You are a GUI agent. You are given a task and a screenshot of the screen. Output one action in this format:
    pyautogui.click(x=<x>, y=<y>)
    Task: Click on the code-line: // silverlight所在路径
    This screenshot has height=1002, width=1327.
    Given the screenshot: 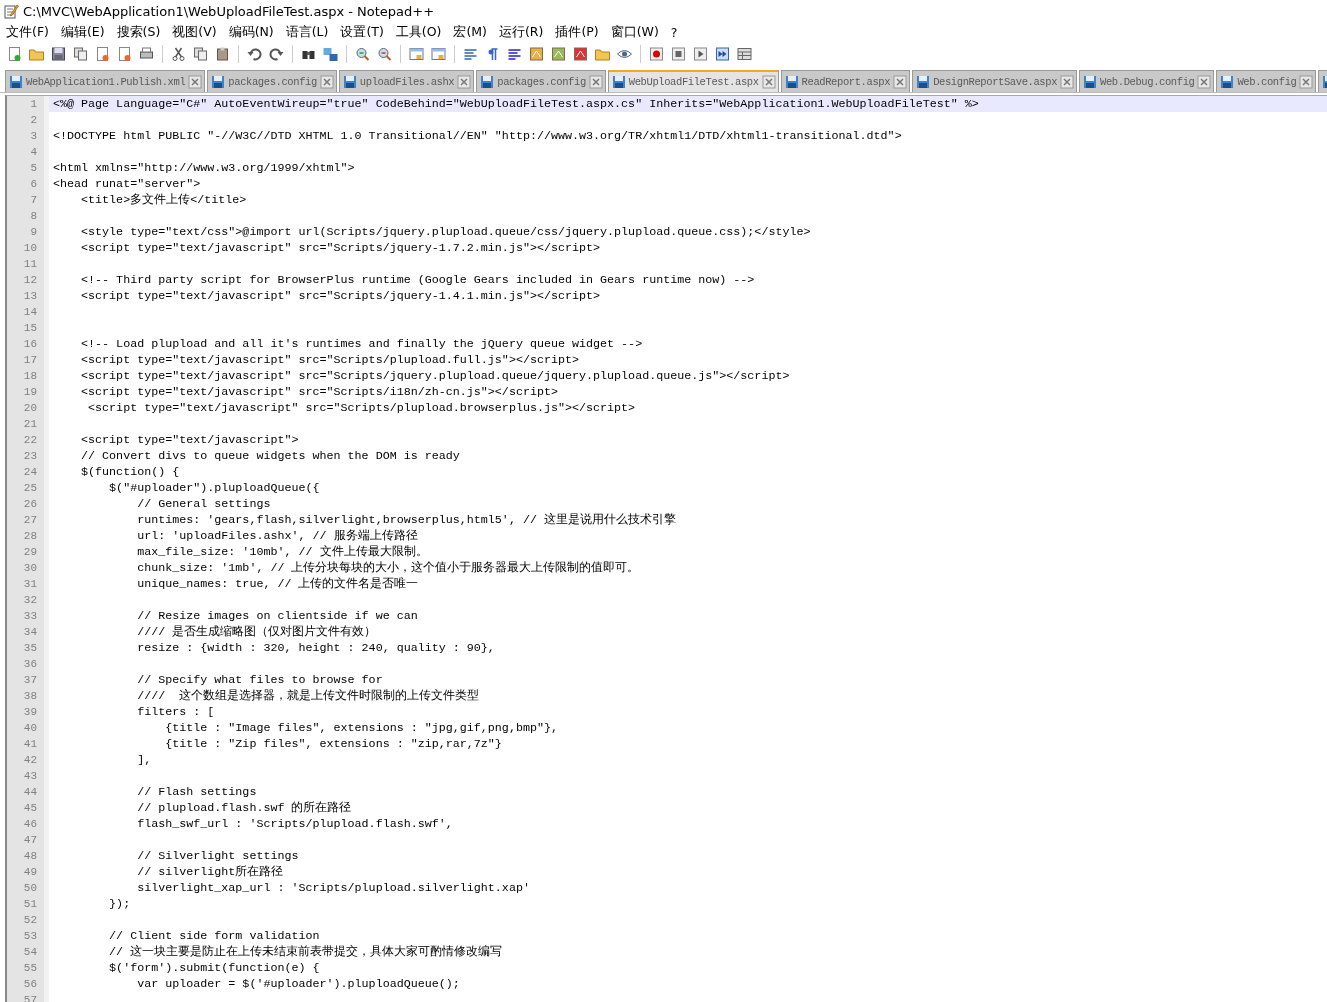 What is the action you would take?
    pyautogui.click(x=210, y=872)
    